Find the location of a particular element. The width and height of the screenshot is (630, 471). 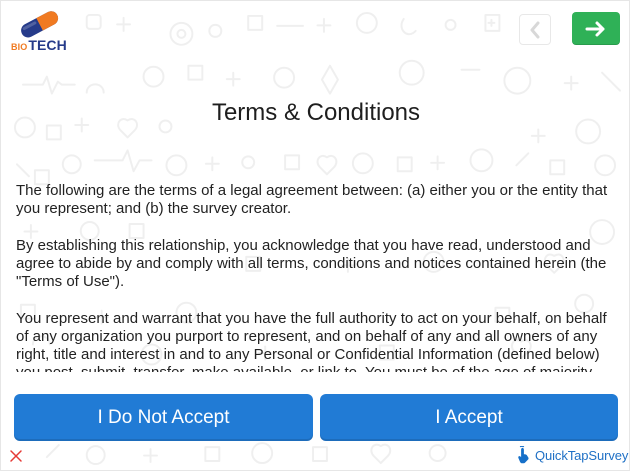

arrow-right-icon is located at coordinates (595, 28).